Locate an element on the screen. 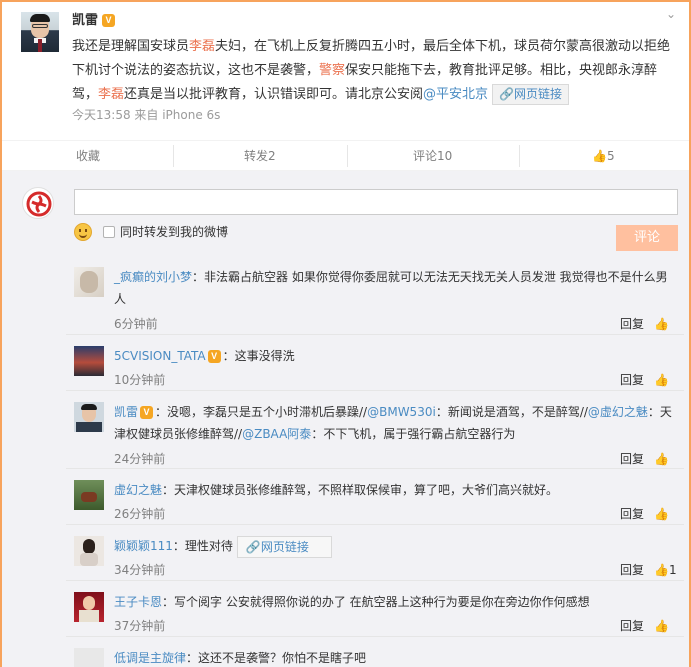 The width and height of the screenshot is (691, 667). text-segment: ：不下飞机，属于强行霸占航空器行为 is located at coordinates (413, 434).